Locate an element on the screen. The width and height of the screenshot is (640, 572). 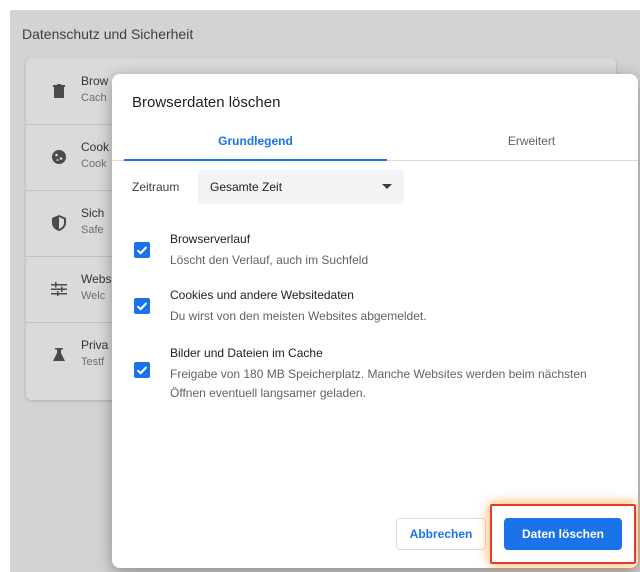
row-title: Cook is located at coordinates (95, 147).